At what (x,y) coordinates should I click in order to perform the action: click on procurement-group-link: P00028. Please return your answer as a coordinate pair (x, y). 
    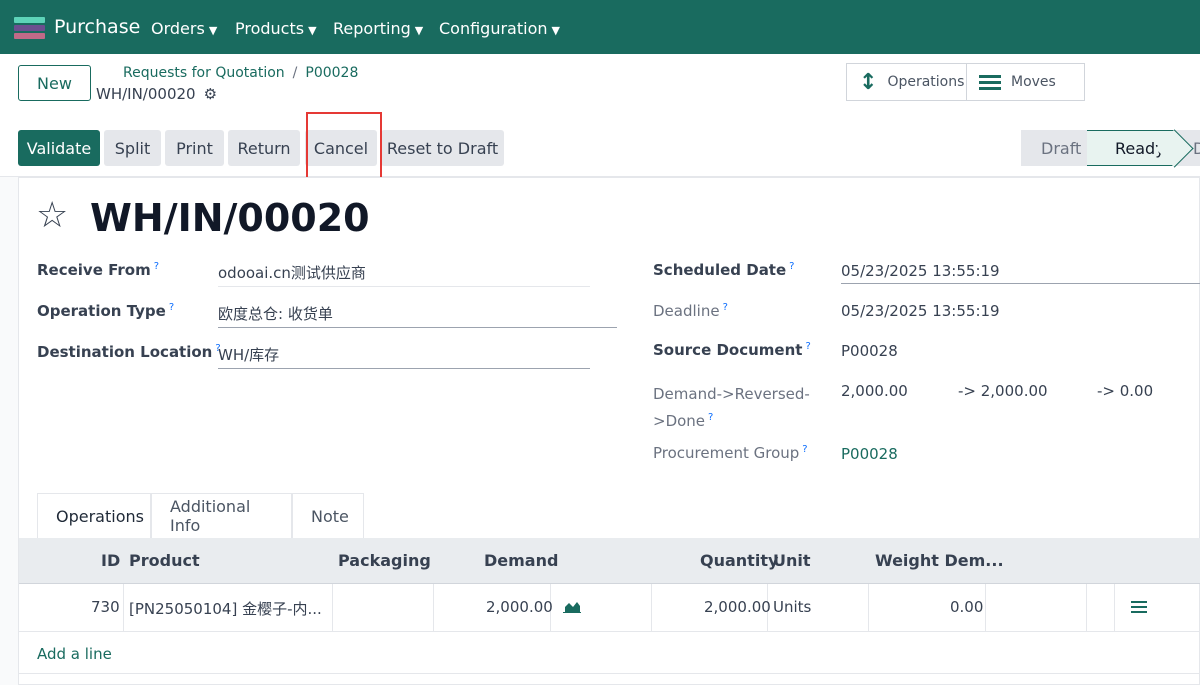
    Looking at the image, I should click on (869, 455).